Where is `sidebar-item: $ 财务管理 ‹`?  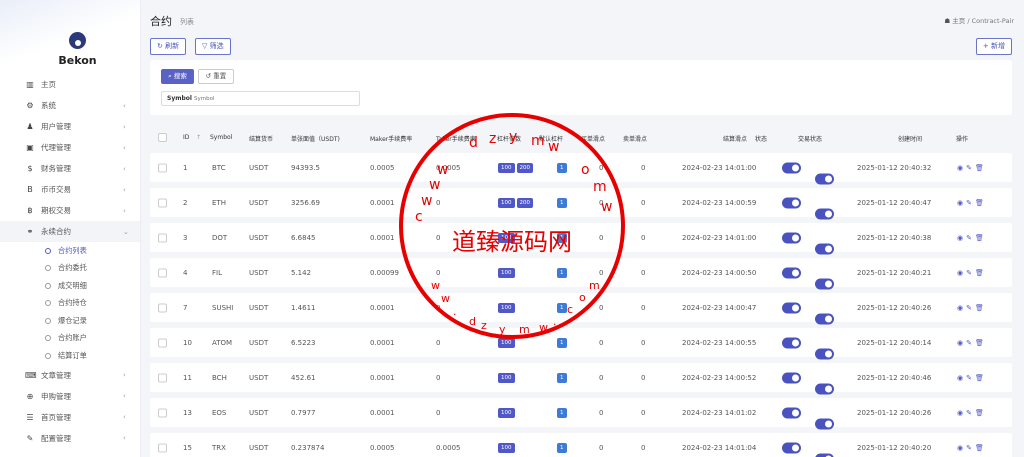 sidebar-item: $ 财务管理 ‹ is located at coordinates (70, 168).